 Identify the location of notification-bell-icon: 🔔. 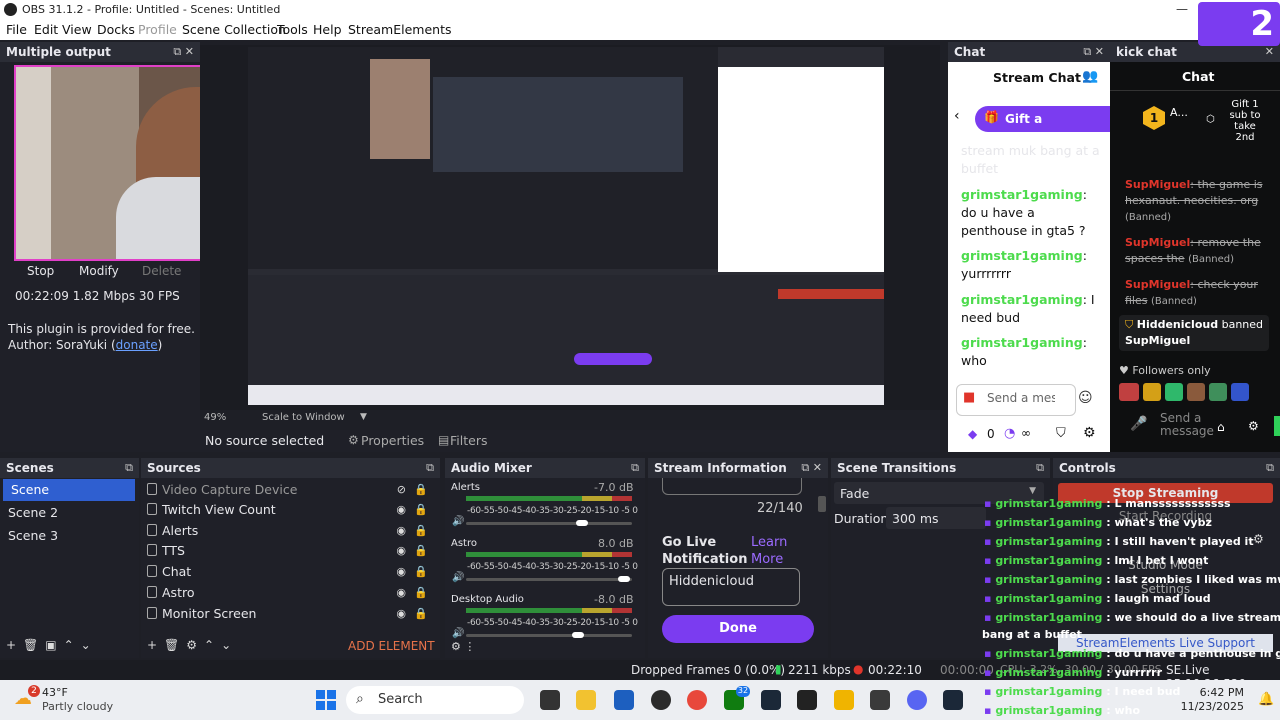
(1266, 699).